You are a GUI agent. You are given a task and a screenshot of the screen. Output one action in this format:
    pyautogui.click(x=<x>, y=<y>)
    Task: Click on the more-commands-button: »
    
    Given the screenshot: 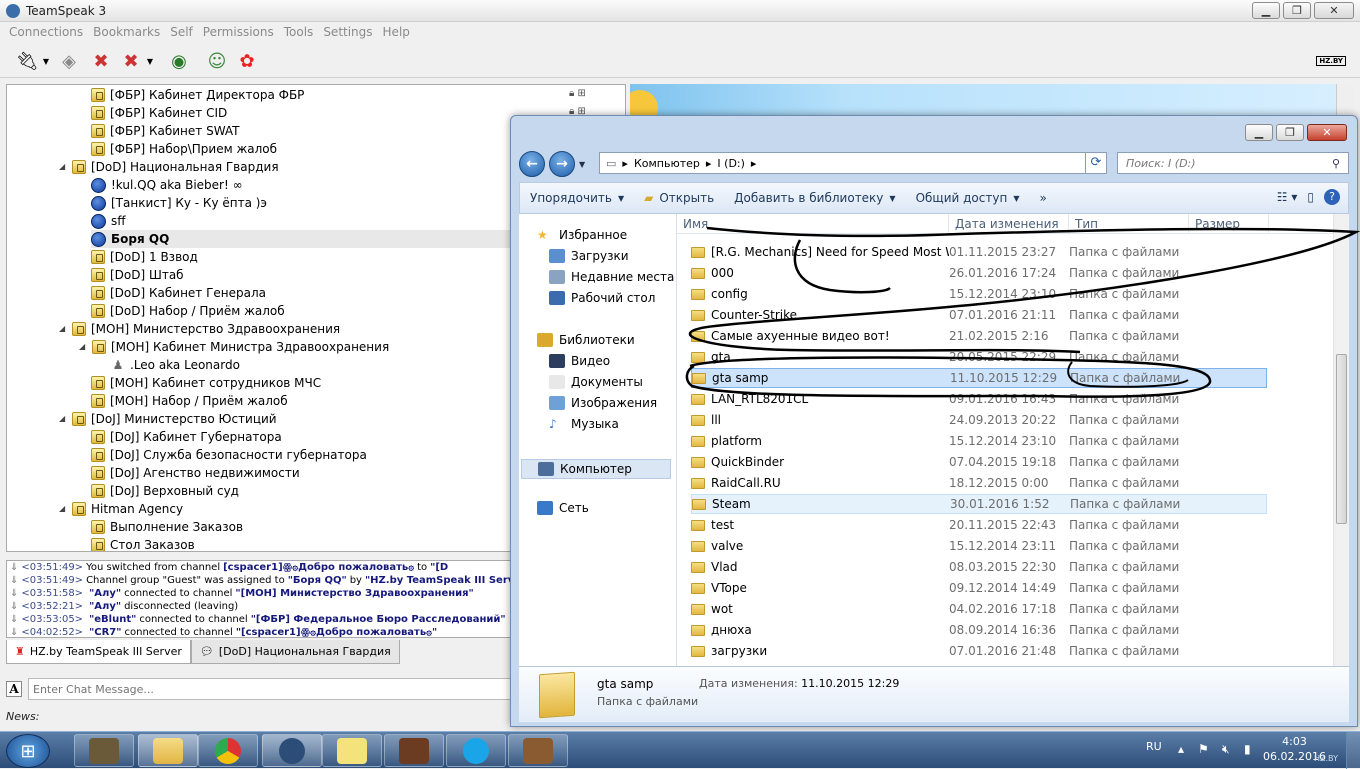 What is the action you would take?
    pyautogui.click(x=1042, y=198)
    